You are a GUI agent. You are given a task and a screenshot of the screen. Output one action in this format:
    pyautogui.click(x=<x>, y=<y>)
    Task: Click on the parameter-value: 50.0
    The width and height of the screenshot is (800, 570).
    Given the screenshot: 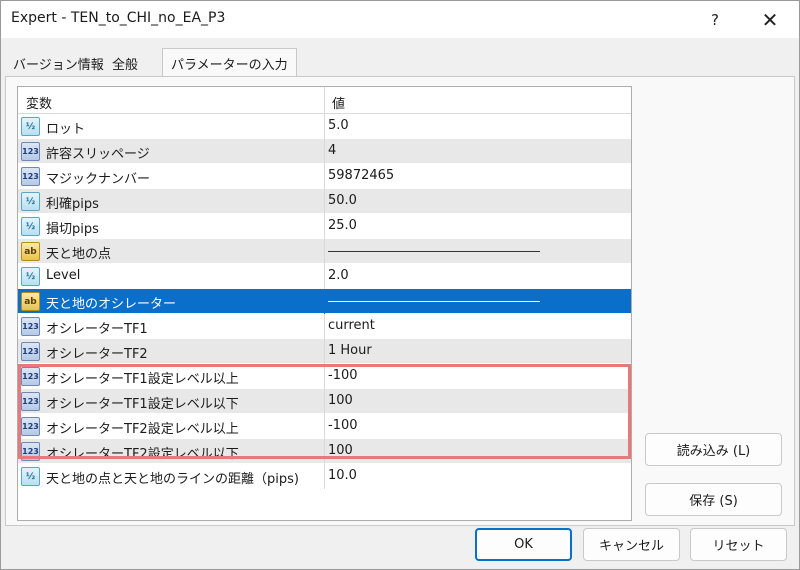 What is the action you would take?
    pyautogui.click(x=342, y=200)
    